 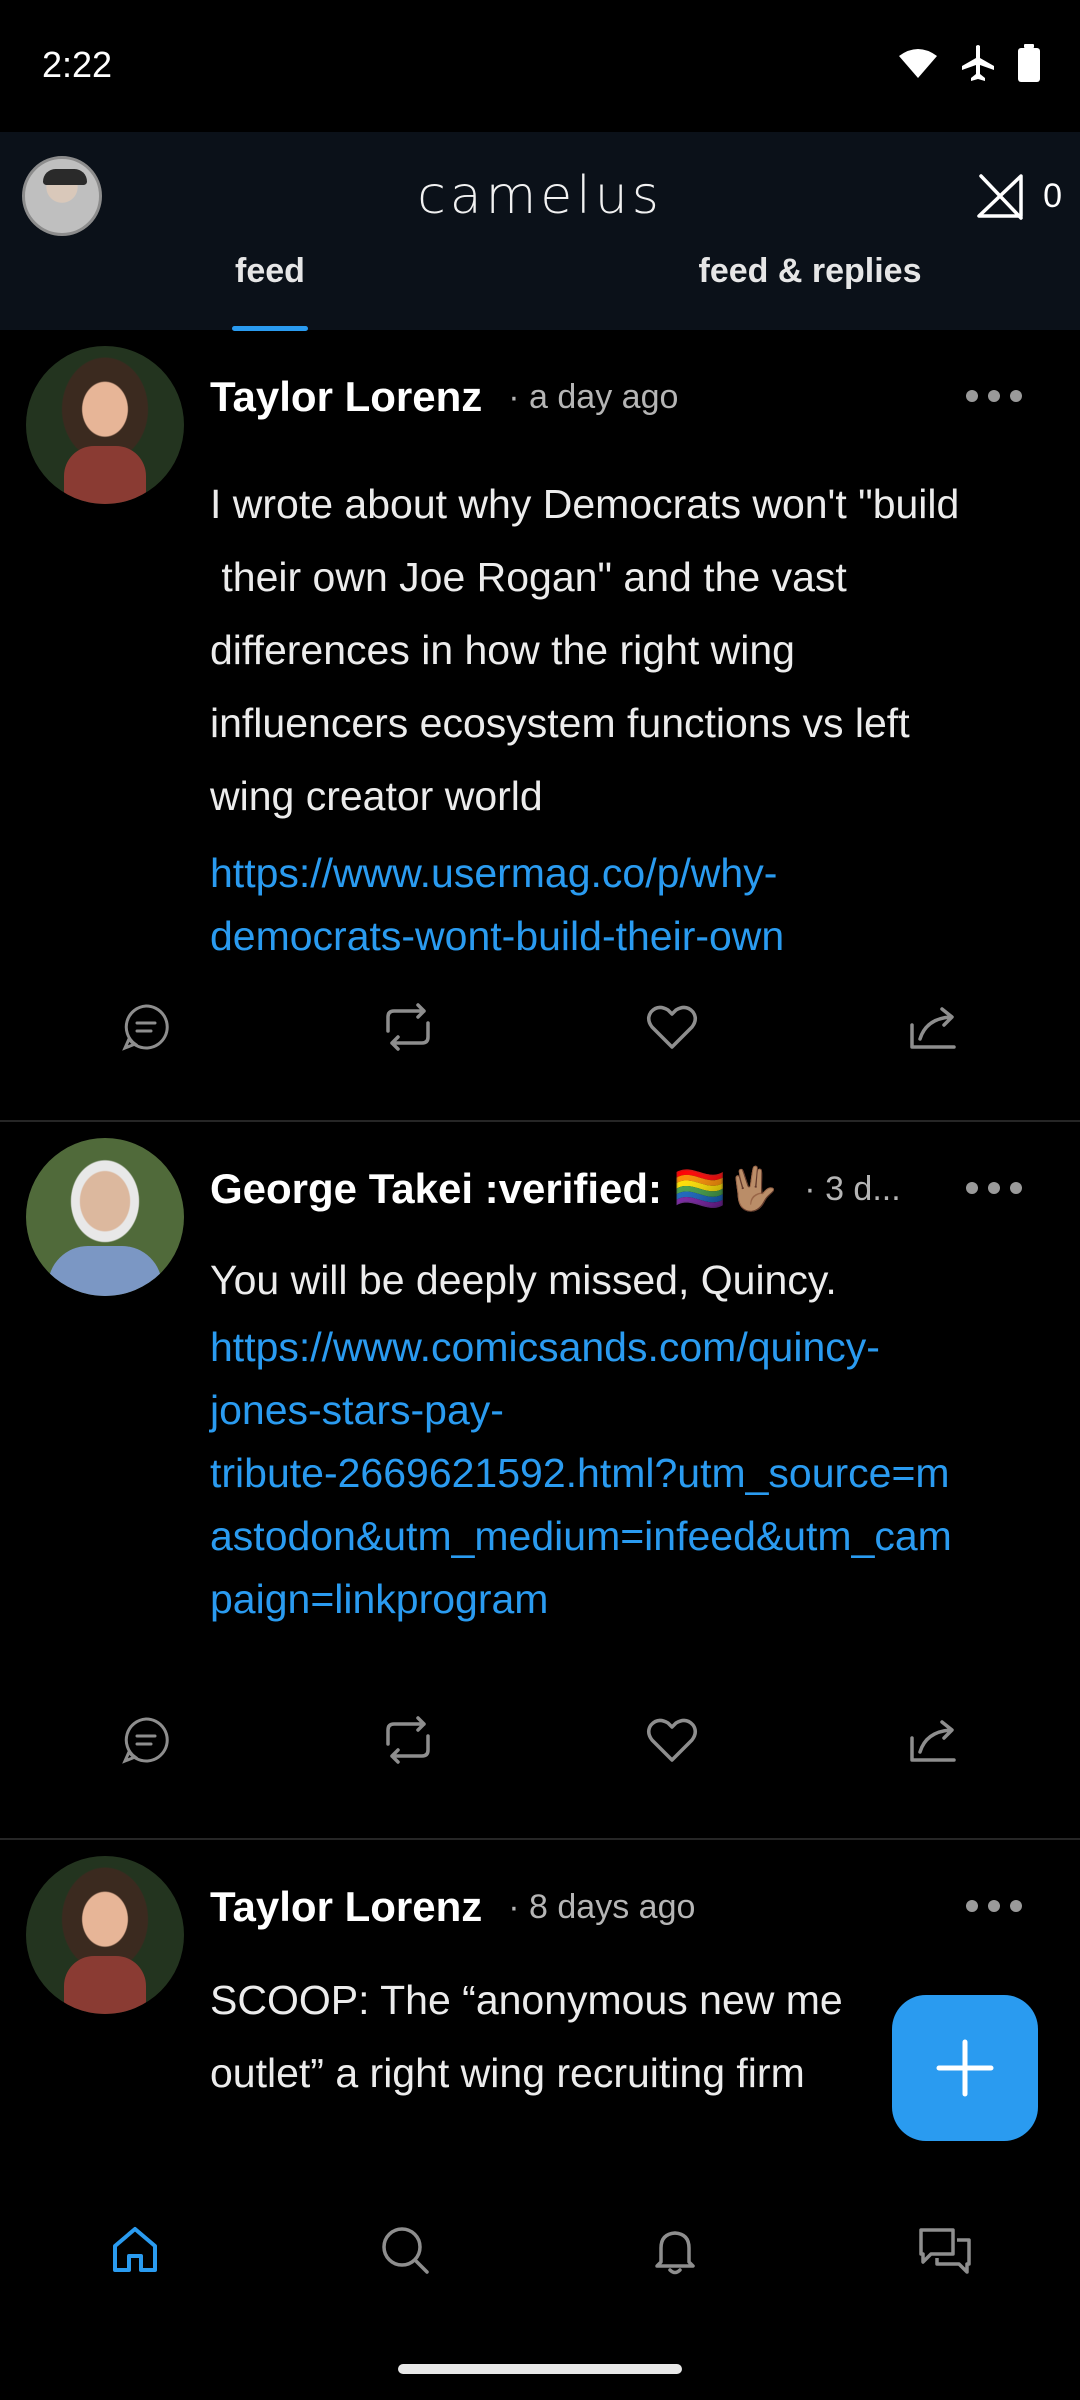 I want to click on tab-feed-and-replies: feed & replies, so click(x=810, y=291).